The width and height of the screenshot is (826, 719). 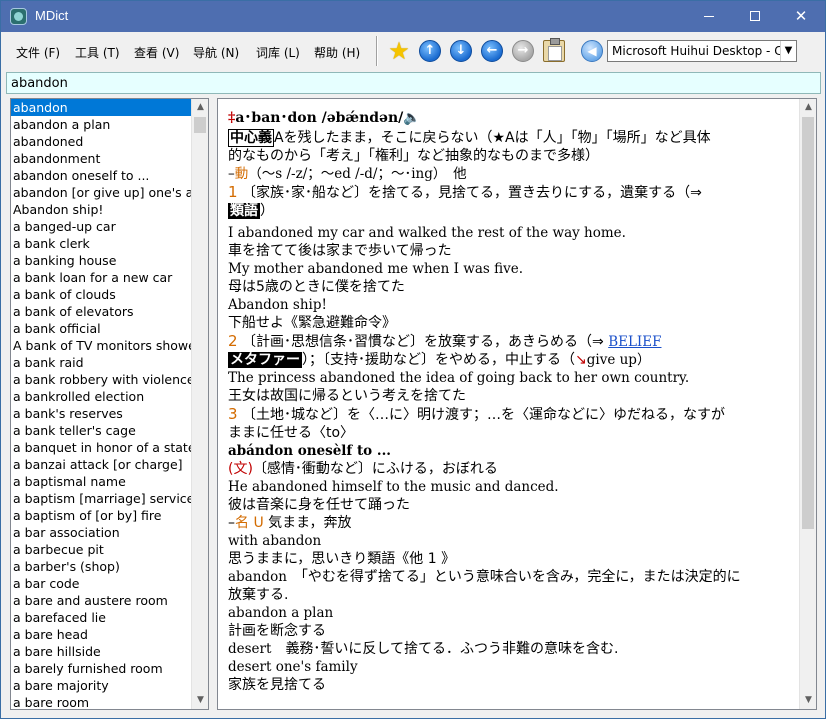 What do you see at coordinates (101, 668) in the screenshot?
I see `word-list-item: a barely furnished room` at bounding box center [101, 668].